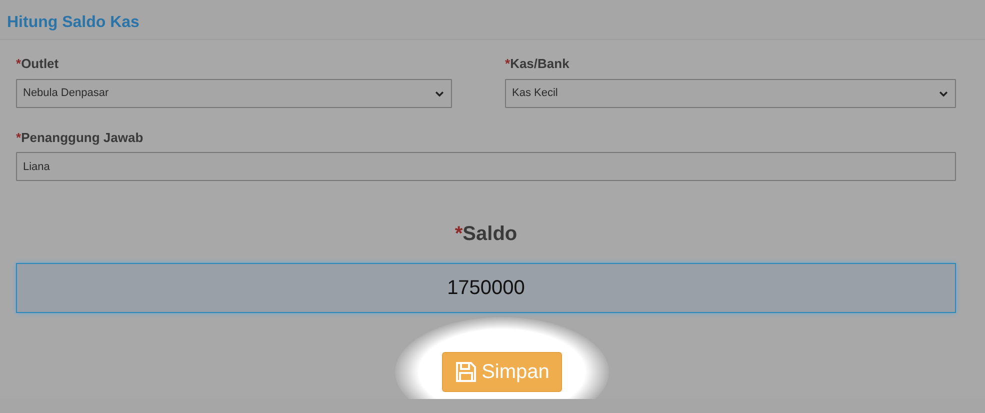  Describe the element at coordinates (40, 64) in the screenshot. I see `field-label: Outlet` at that location.